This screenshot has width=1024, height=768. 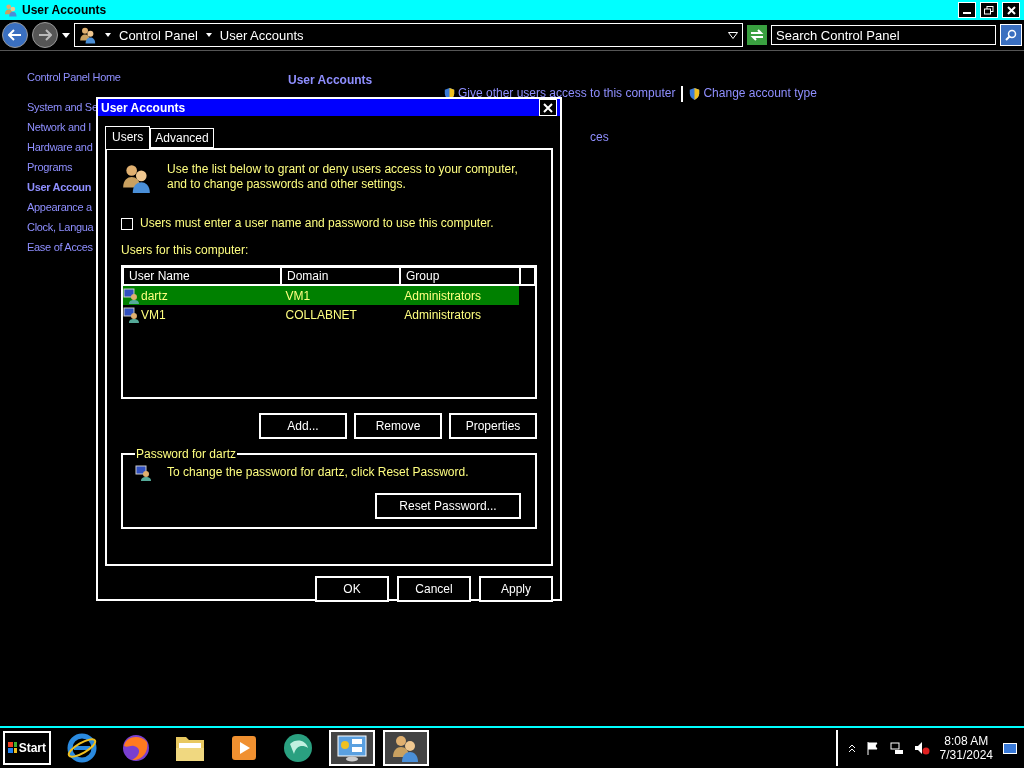 I want to click on shield-icon, so click(x=695, y=93).